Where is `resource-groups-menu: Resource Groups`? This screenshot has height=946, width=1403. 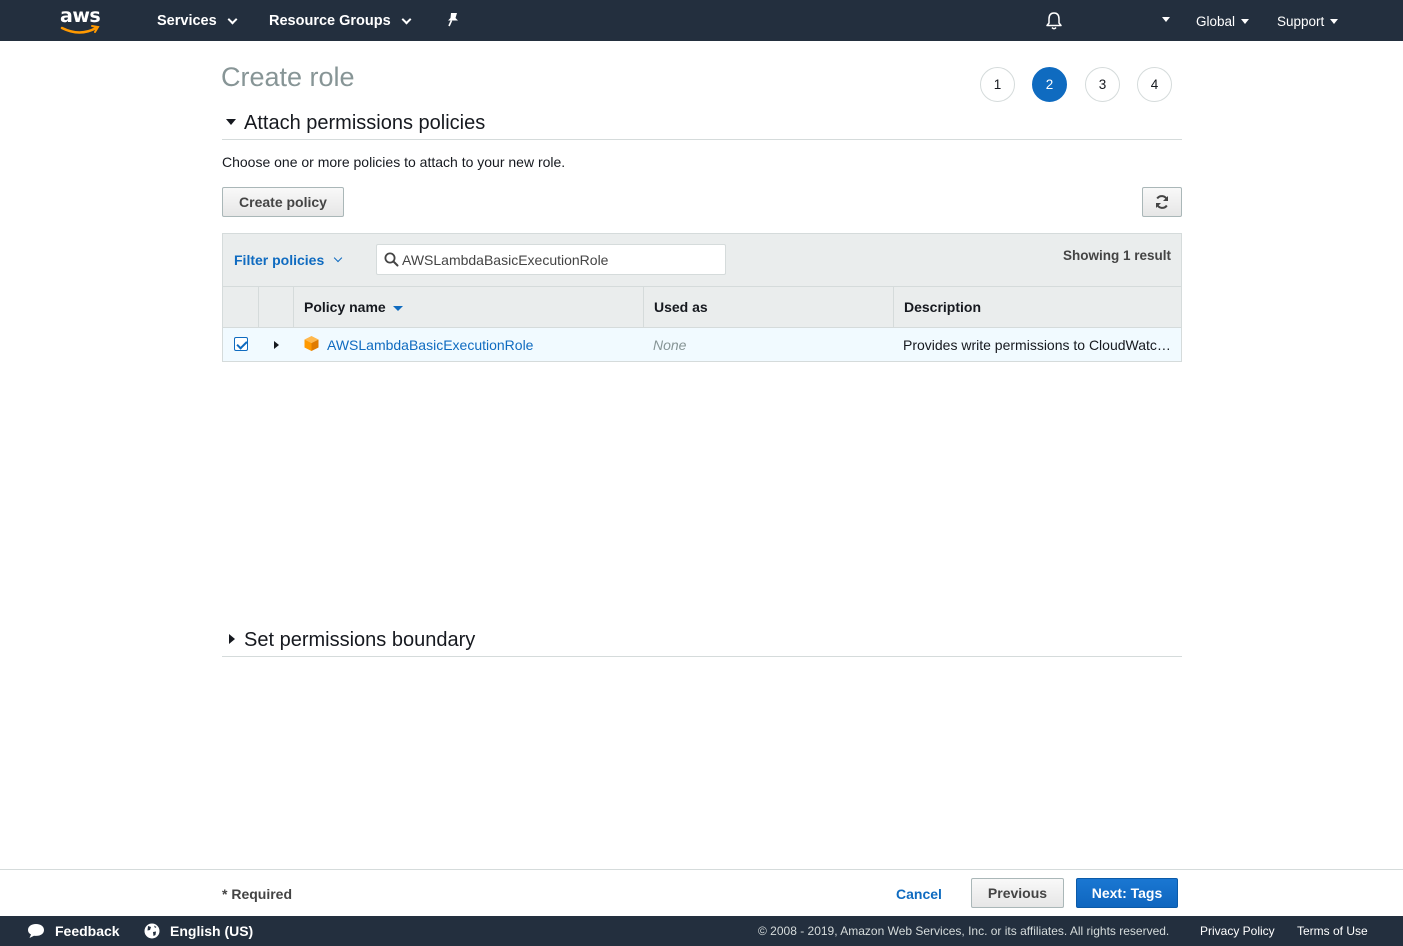 resource-groups-menu: Resource Groups is located at coordinates (340, 21).